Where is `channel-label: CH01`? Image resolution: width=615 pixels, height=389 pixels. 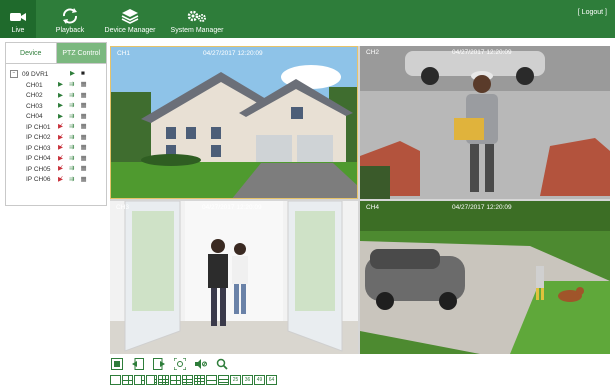
channel-label: CH01 is located at coordinates (34, 85).